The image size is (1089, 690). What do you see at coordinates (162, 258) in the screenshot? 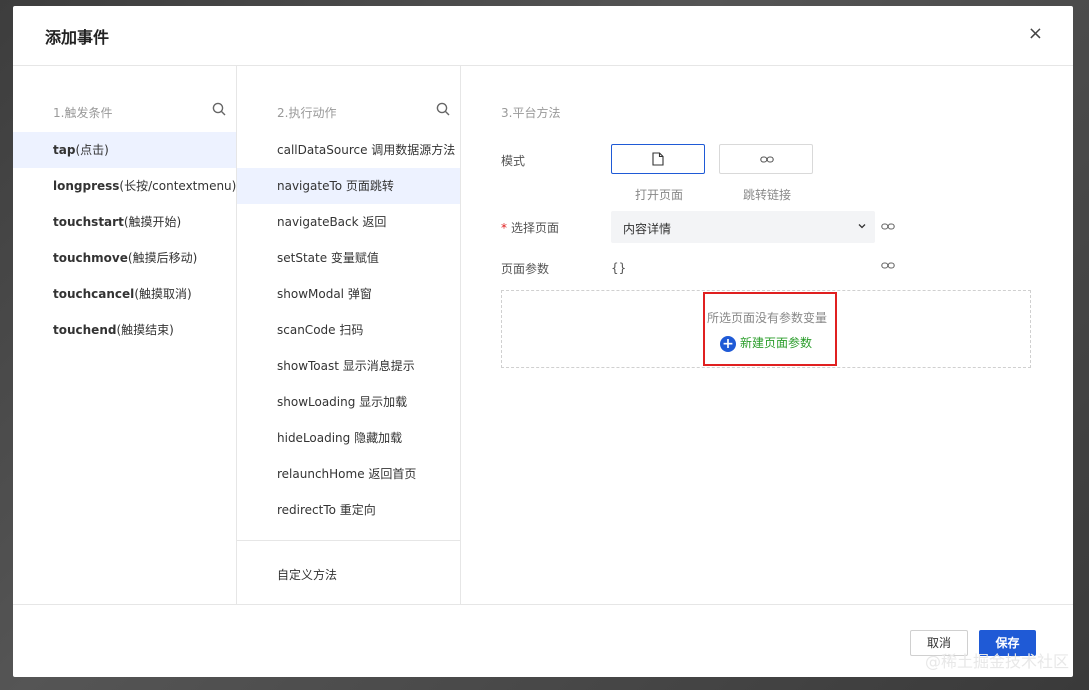
I see `trigger-desc: (触摸后移动)` at bounding box center [162, 258].